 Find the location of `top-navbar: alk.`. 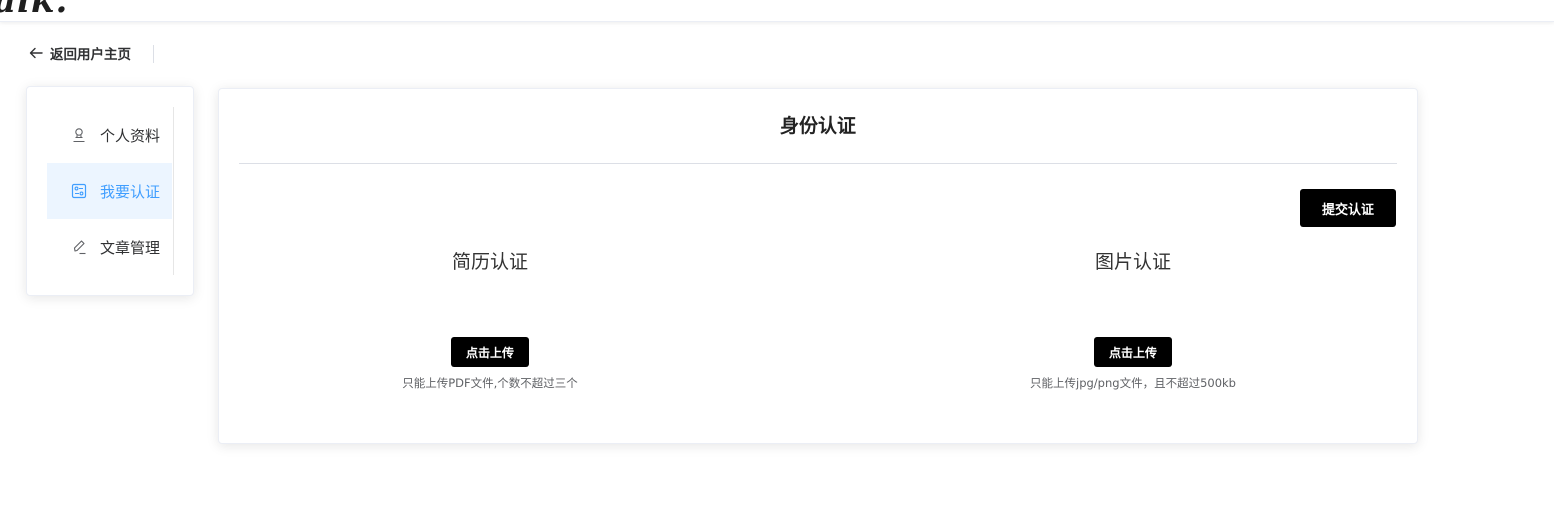

top-navbar: alk. is located at coordinates (777, 11).